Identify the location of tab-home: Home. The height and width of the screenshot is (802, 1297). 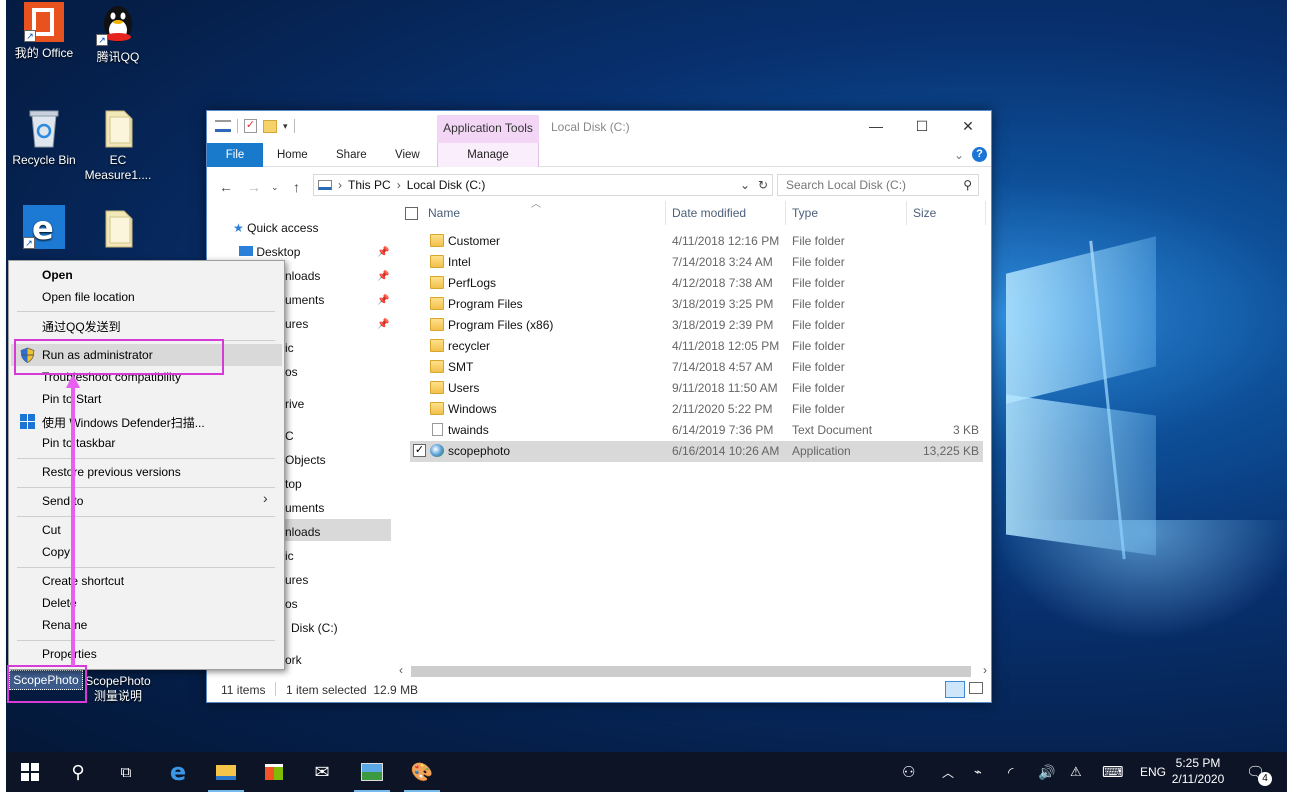
(292, 155).